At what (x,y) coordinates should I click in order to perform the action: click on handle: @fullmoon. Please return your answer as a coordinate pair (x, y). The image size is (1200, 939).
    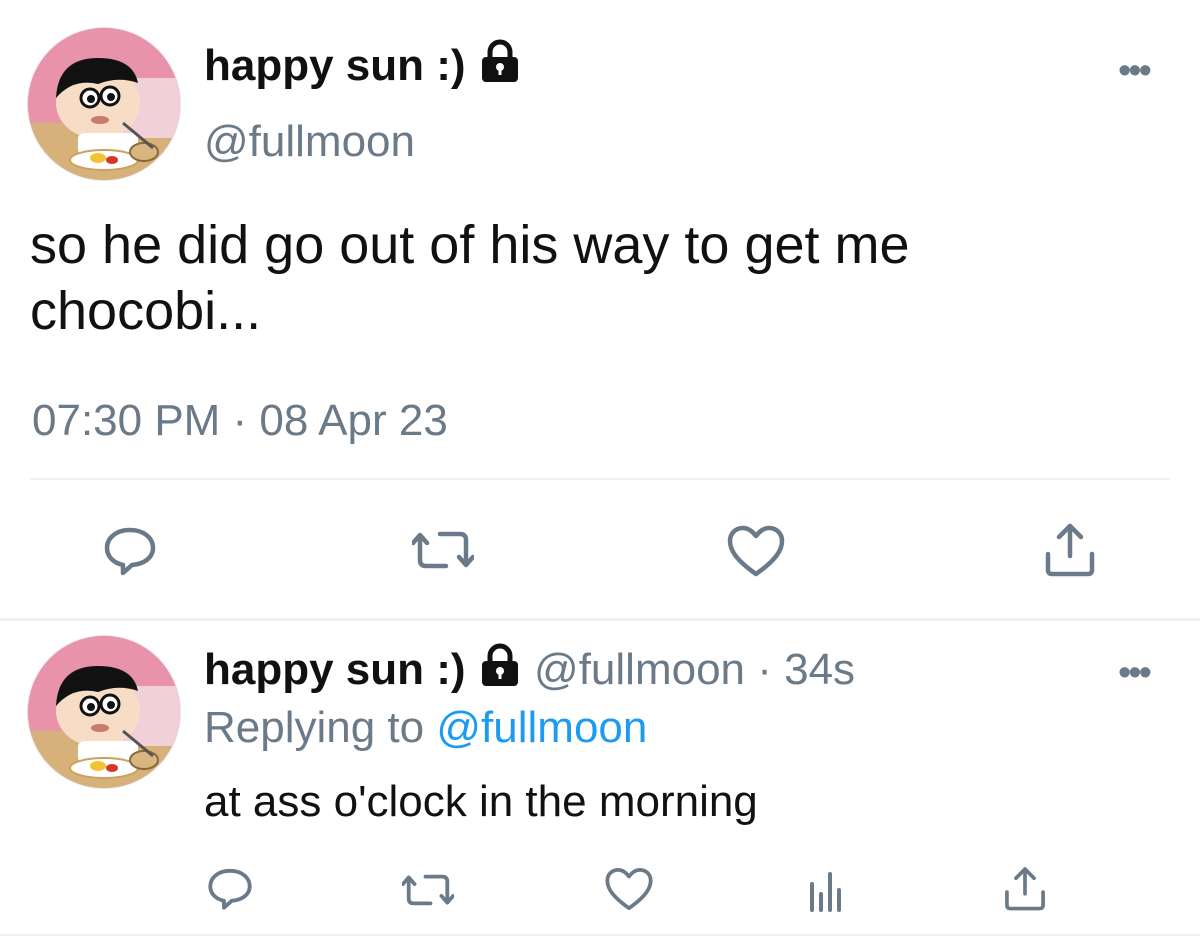
    Looking at the image, I should click on (309, 142).